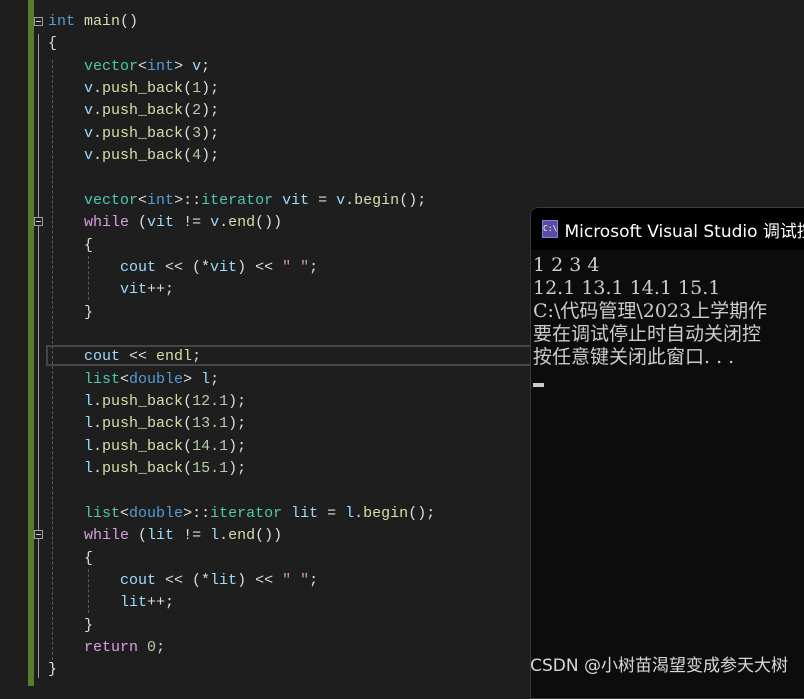 The image size is (804, 699). I want to click on console-line: 12.1 13.1 14.1 15.1, so click(627, 288).